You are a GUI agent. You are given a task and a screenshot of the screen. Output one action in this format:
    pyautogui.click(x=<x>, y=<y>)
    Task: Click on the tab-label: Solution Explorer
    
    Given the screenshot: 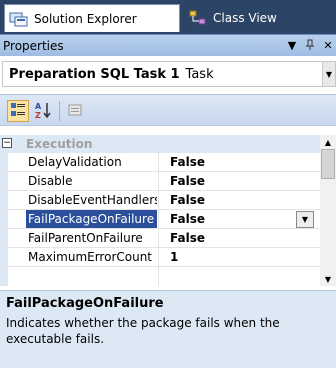 What is the action you would take?
    pyautogui.click(x=85, y=18)
    